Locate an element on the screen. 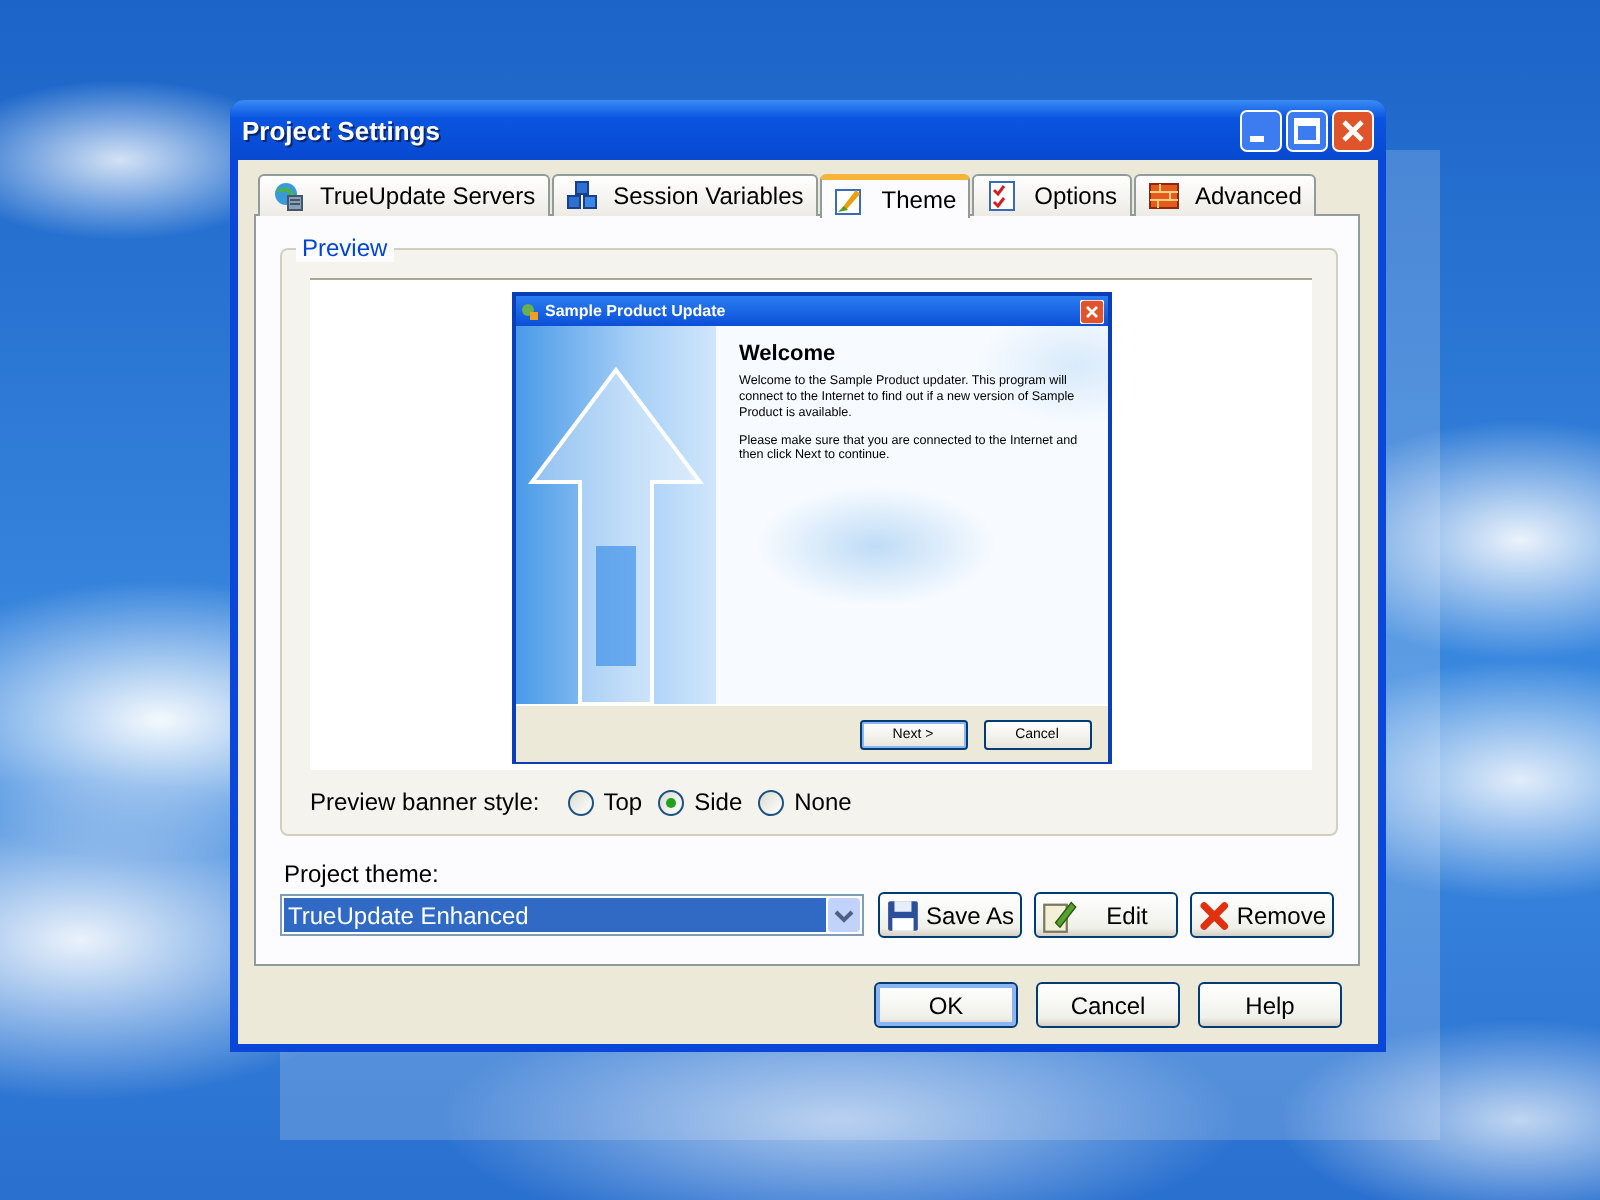 This screenshot has height=1200, width=1600. ok-button: OK is located at coordinates (946, 1005).